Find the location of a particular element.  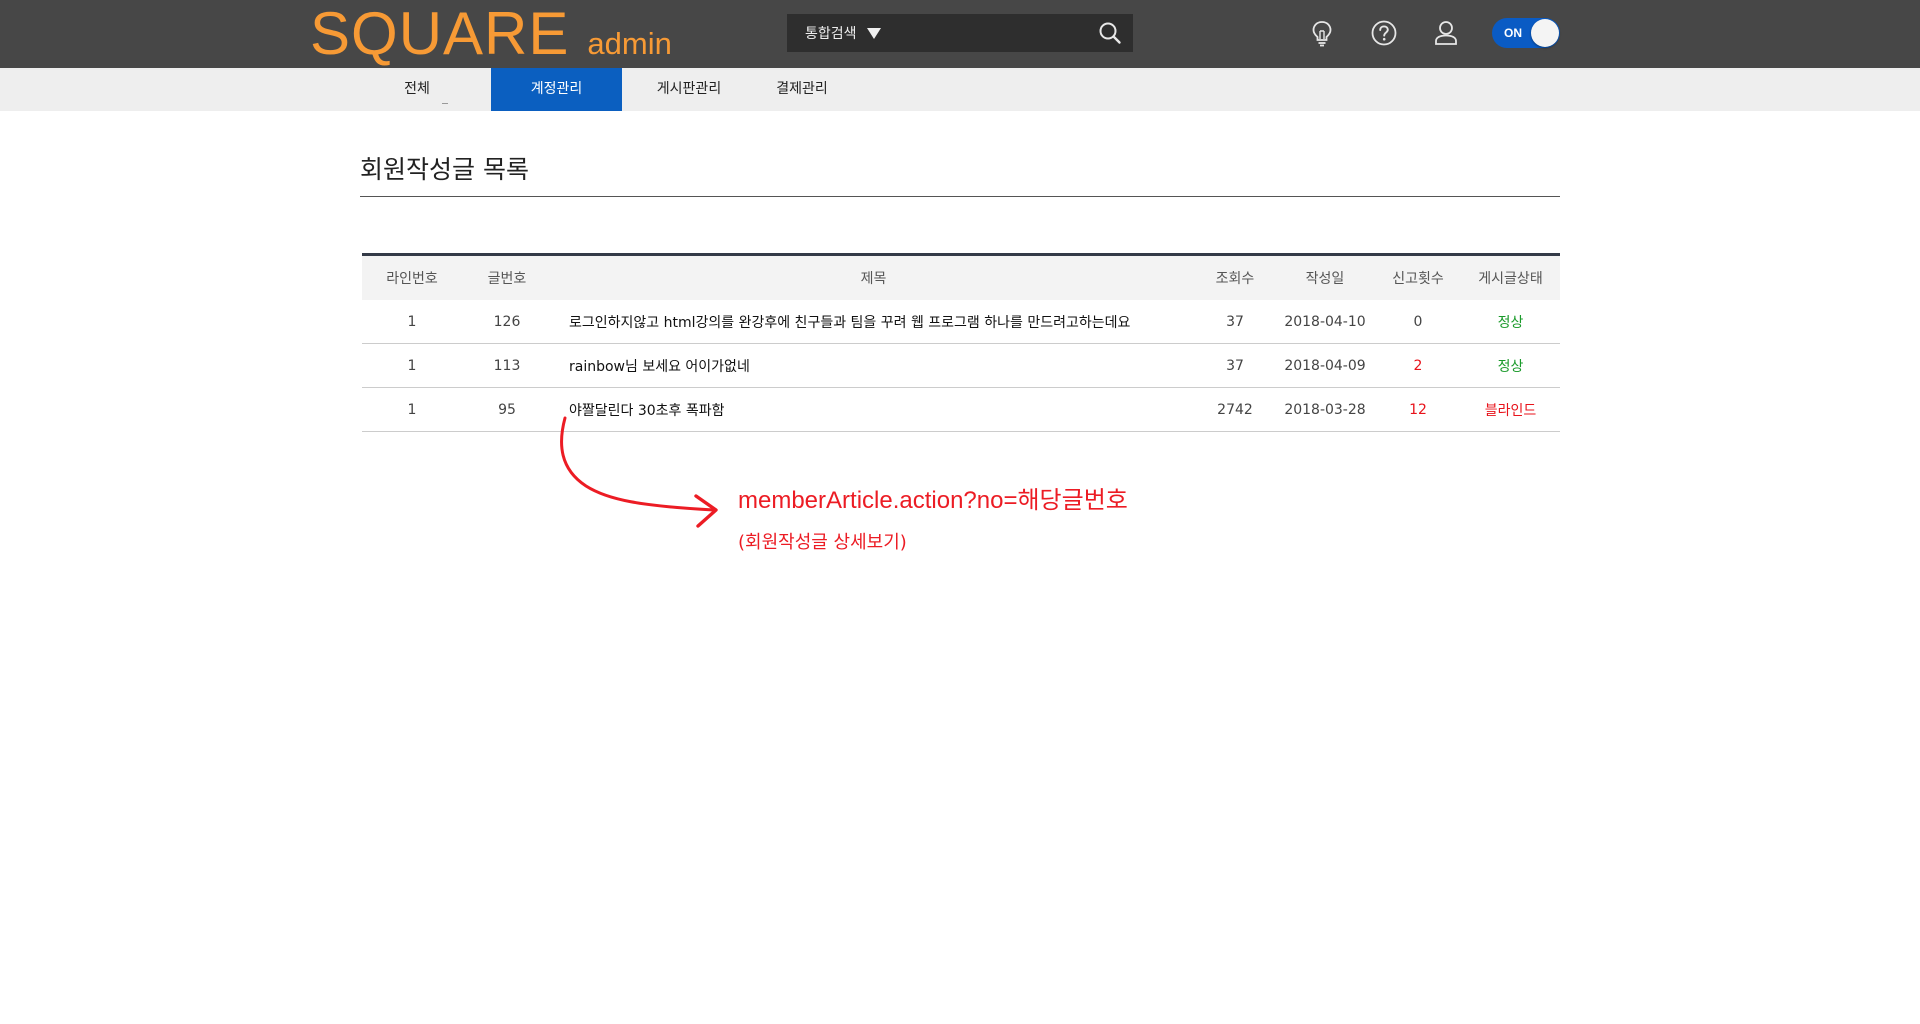

page-title: 회원작성글 목록 is located at coordinates (444, 169).